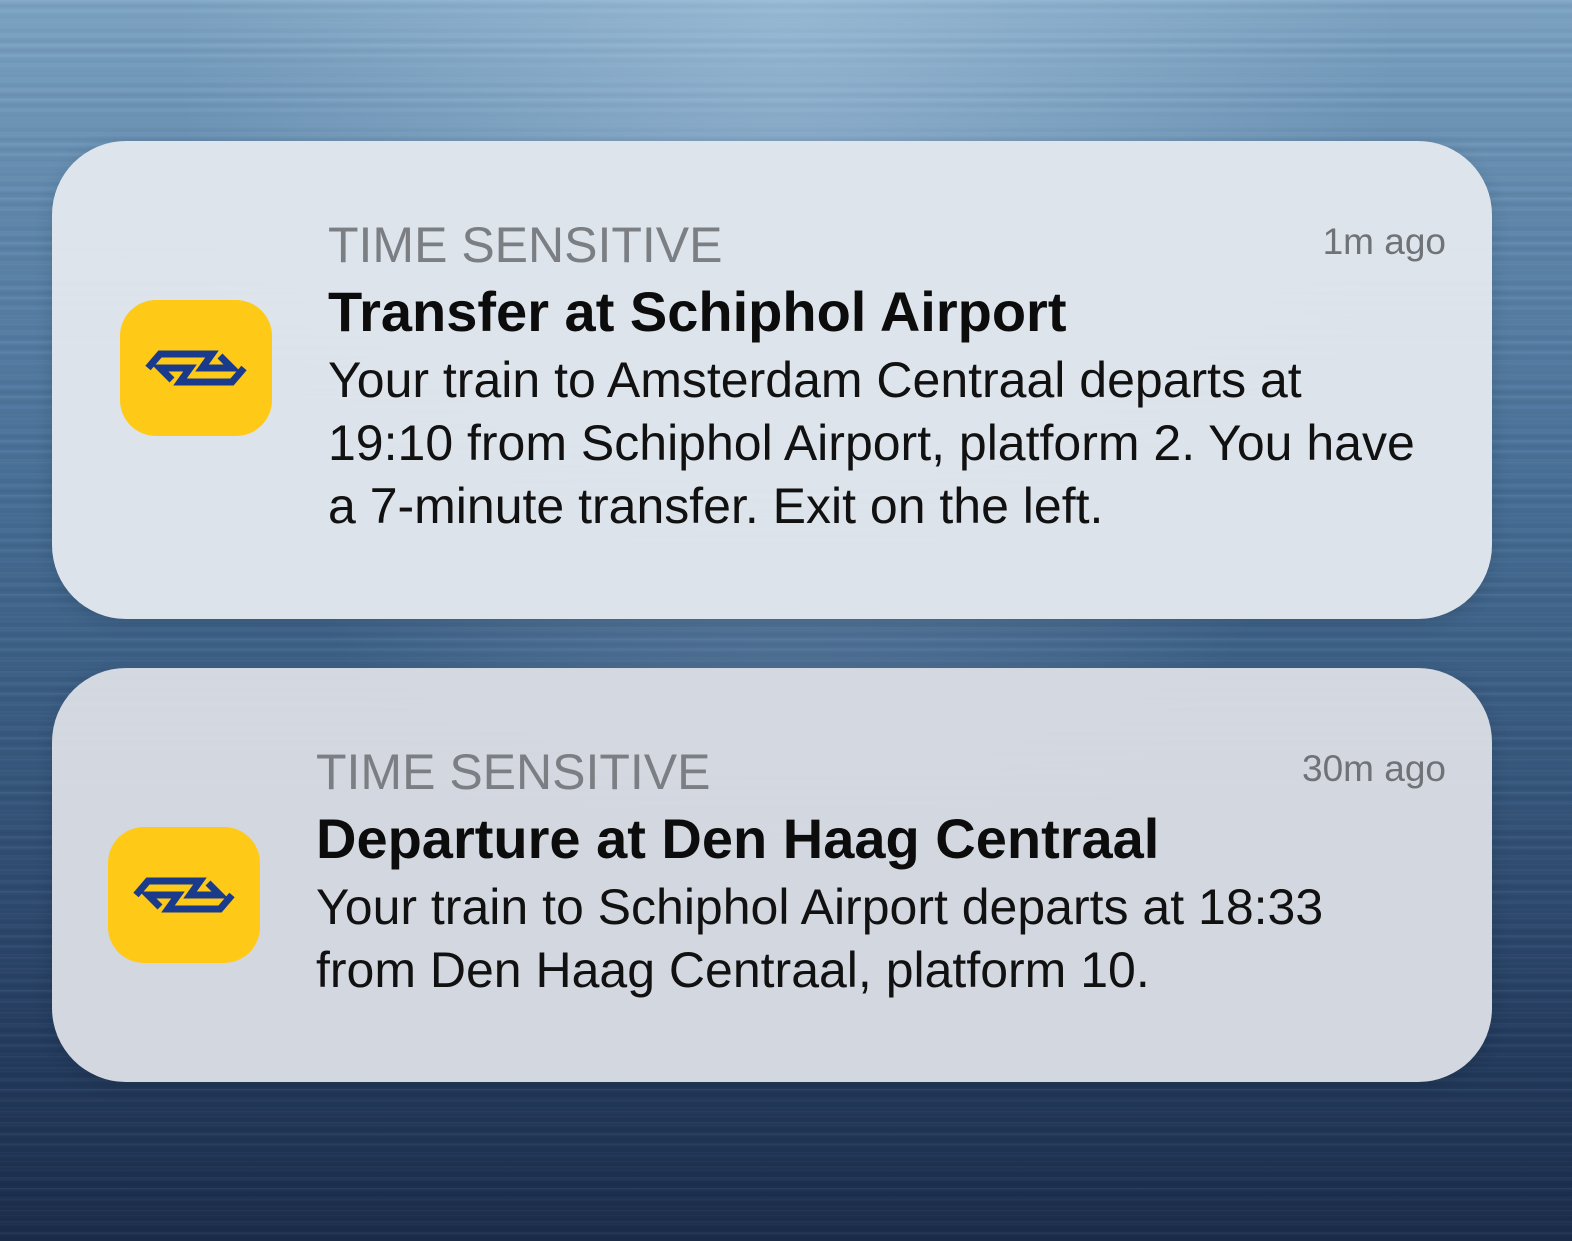 The width and height of the screenshot is (1572, 1241). I want to click on notification-title: Transfer at Schiphol Airport, so click(697, 311).